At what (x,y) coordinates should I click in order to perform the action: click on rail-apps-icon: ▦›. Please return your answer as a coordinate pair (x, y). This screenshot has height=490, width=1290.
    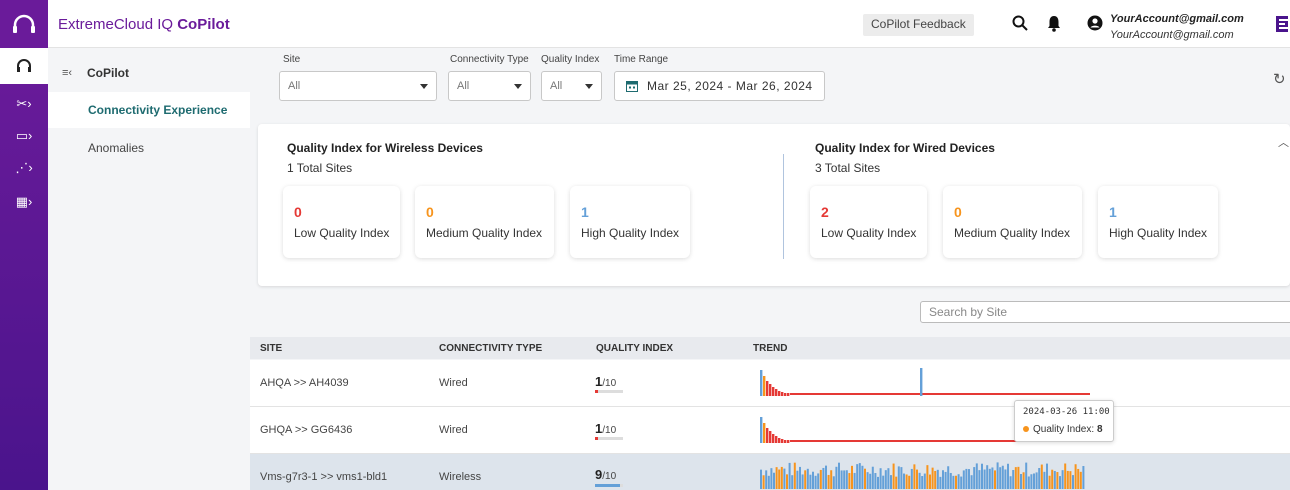
    Looking at the image, I should click on (24, 202).